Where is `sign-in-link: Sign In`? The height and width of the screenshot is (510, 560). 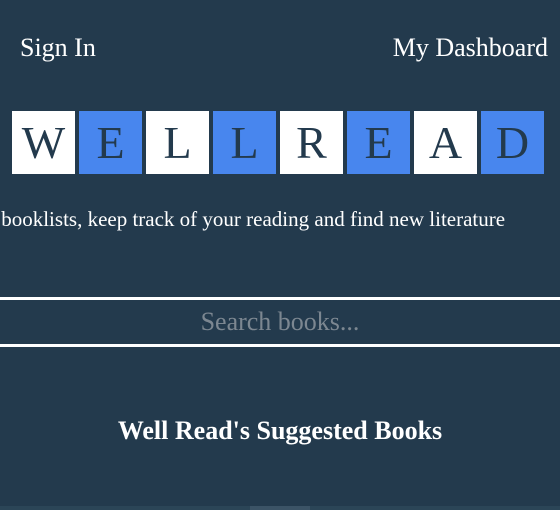
sign-in-link: Sign In is located at coordinates (58, 48).